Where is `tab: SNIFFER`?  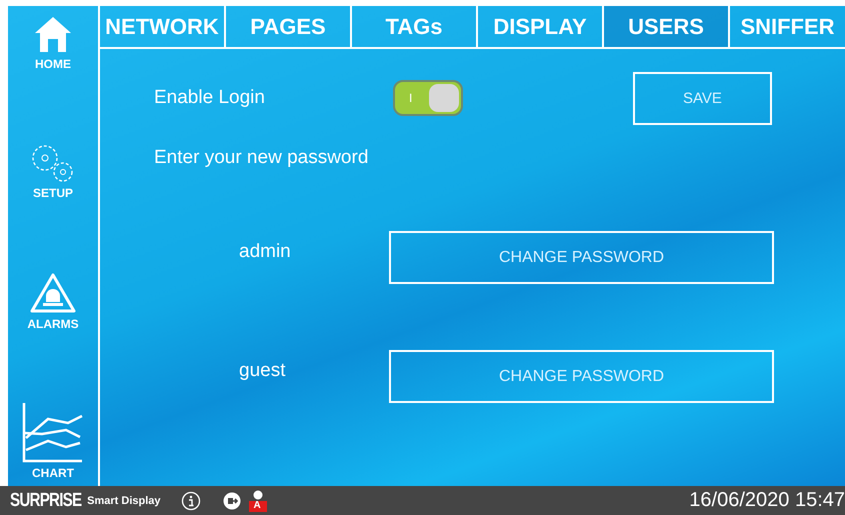
tab: SNIFFER is located at coordinates (787, 26).